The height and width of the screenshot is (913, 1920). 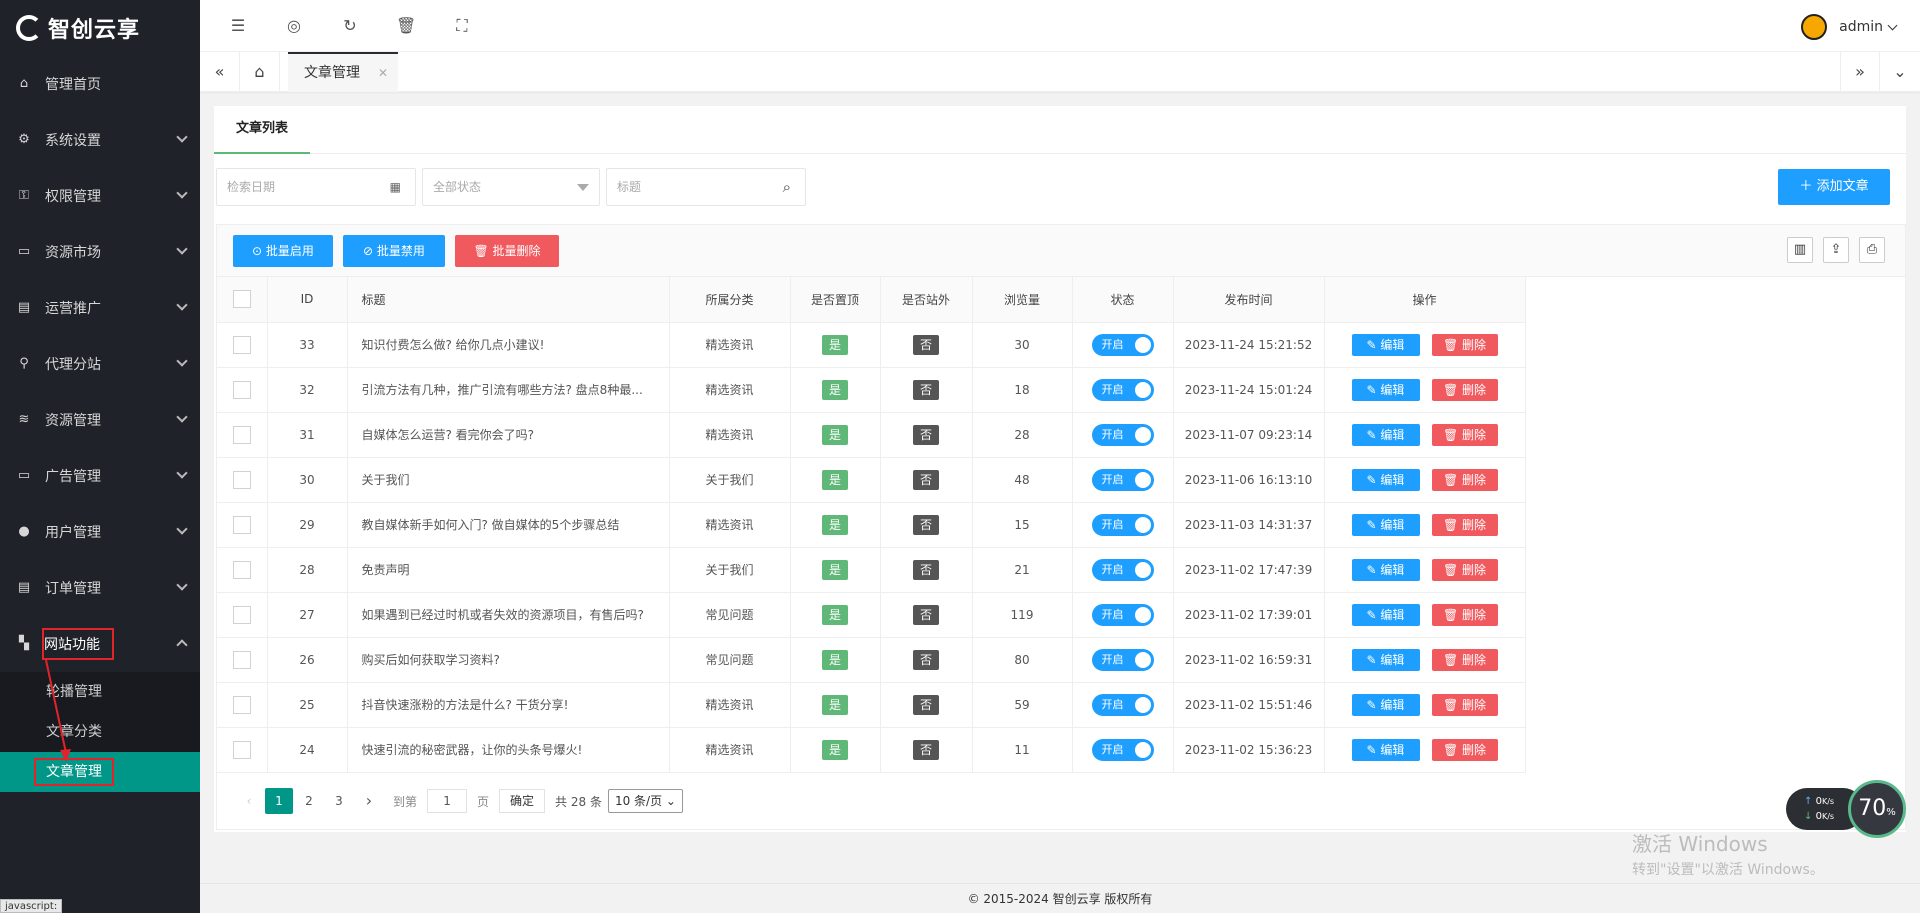 I want to click on close-icon: ✕, so click(x=383, y=73).